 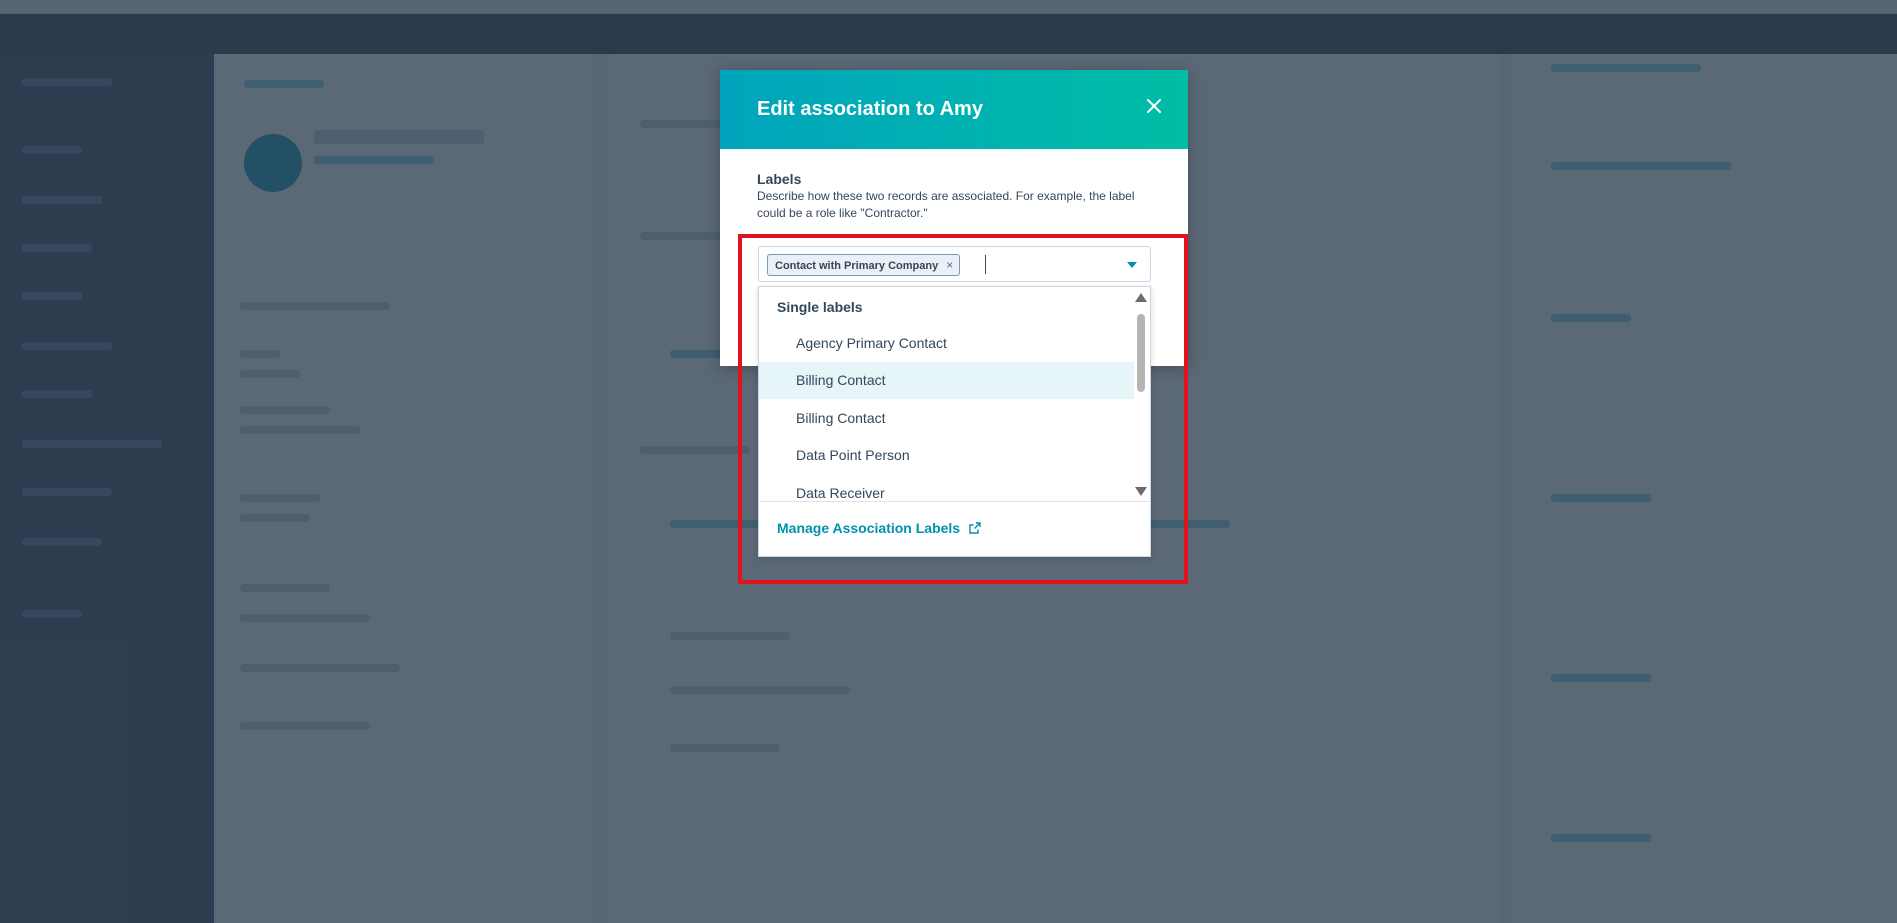 I want to click on selected-label-tag: Contact with Primary Company ×, so click(x=864, y=265).